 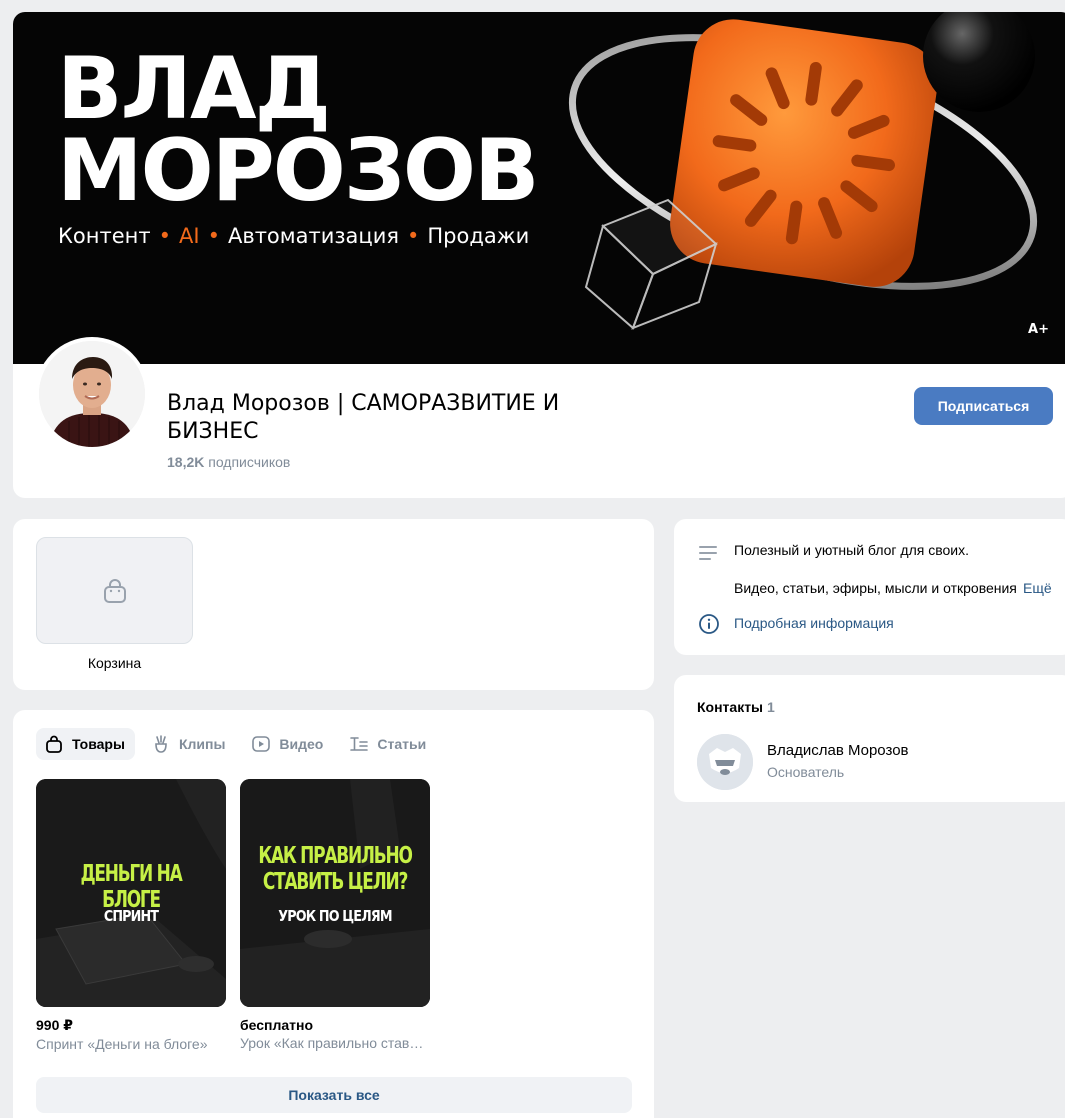 What do you see at coordinates (709, 624) in the screenshot?
I see `info-icon` at bounding box center [709, 624].